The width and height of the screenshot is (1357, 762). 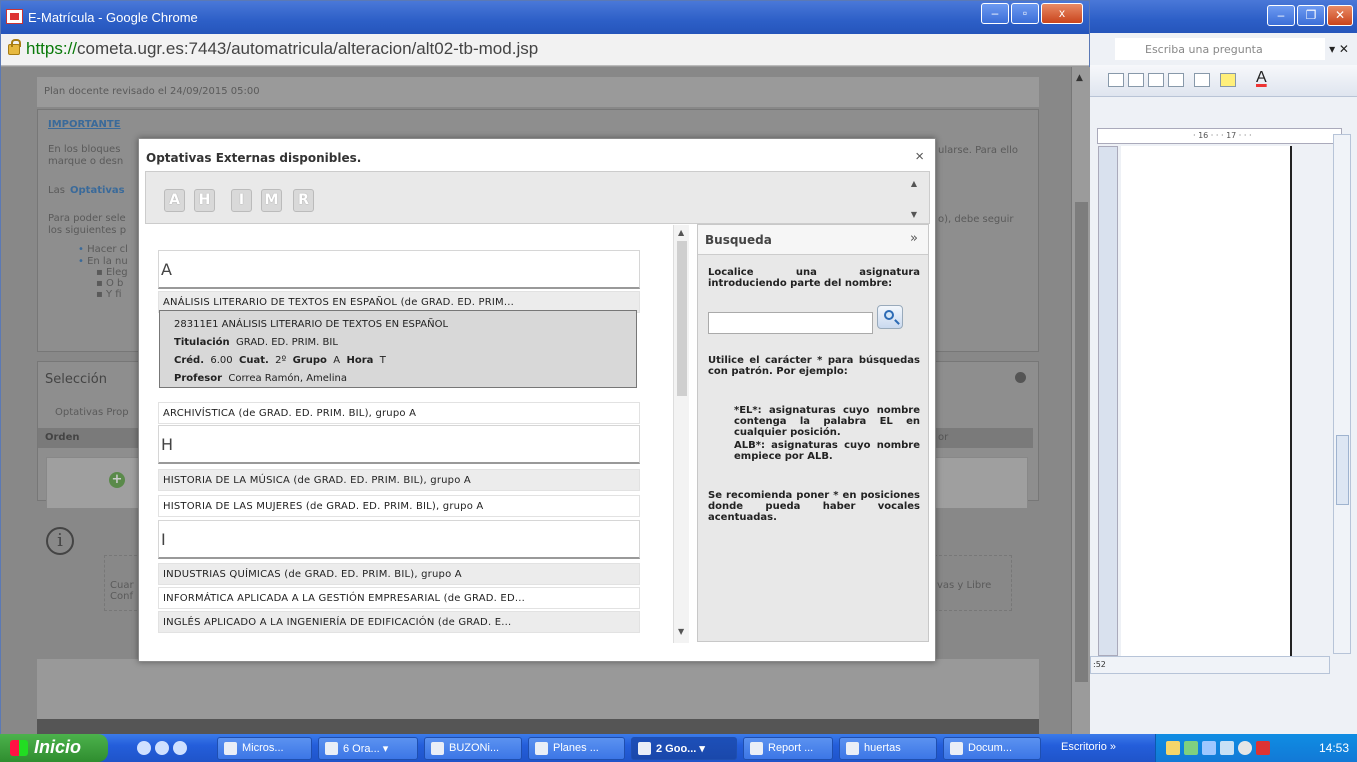 What do you see at coordinates (538, 689) in the screenshot?
I see `footer-area` at bounding box center [538, 689].